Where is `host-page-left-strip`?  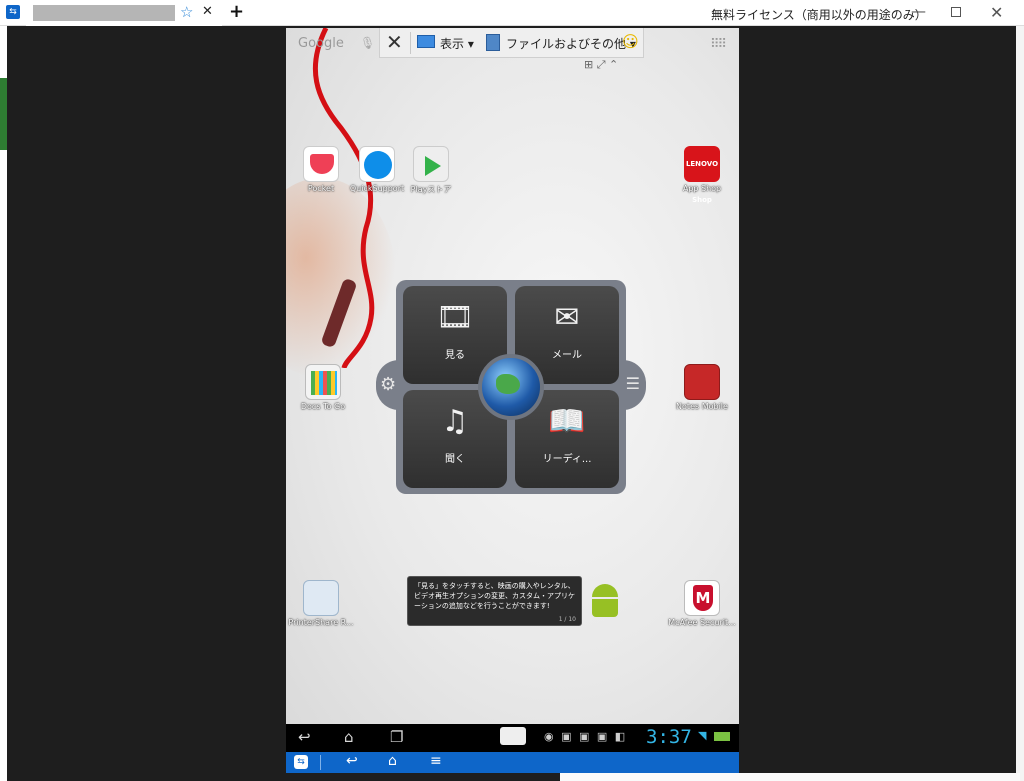
host-page-left-strip is located at coordinates (3, 403).